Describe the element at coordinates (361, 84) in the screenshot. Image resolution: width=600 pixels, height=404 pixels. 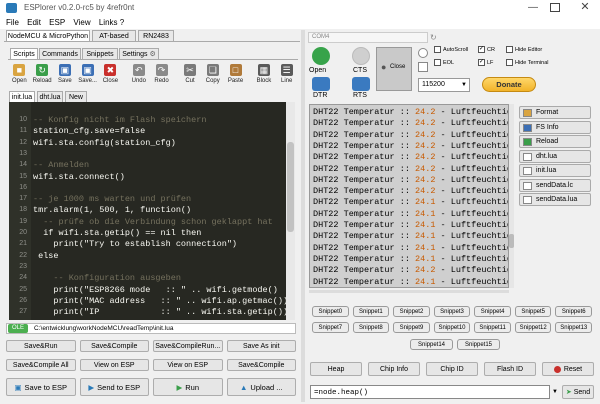
I see `rts-icon` at that location.